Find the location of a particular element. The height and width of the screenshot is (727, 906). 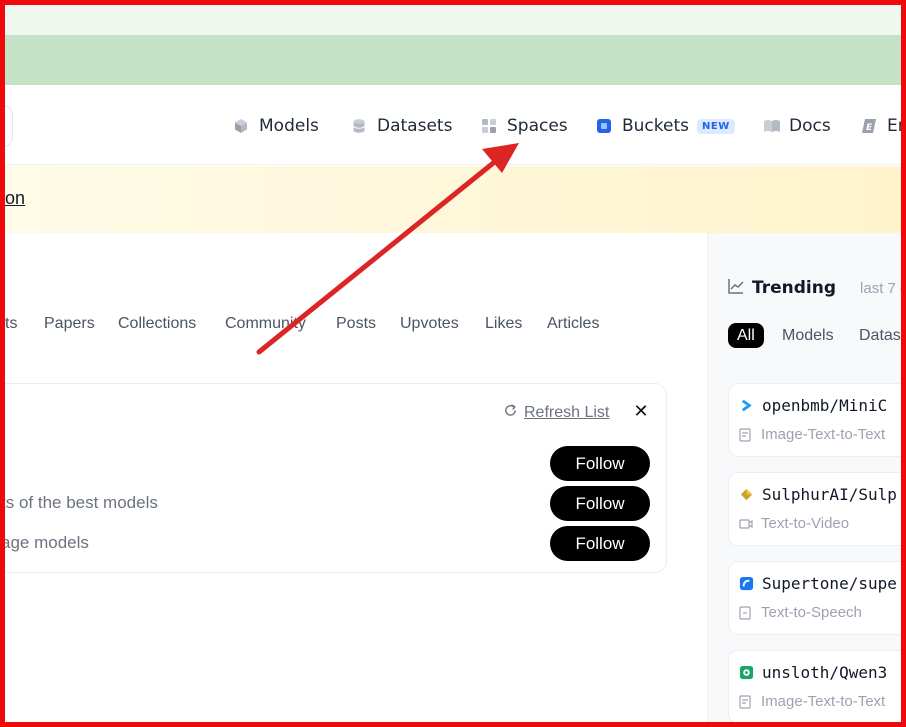

trending-item: openbmb/MiniC Image-Text-to-Text is located at coordinates (817, 420).